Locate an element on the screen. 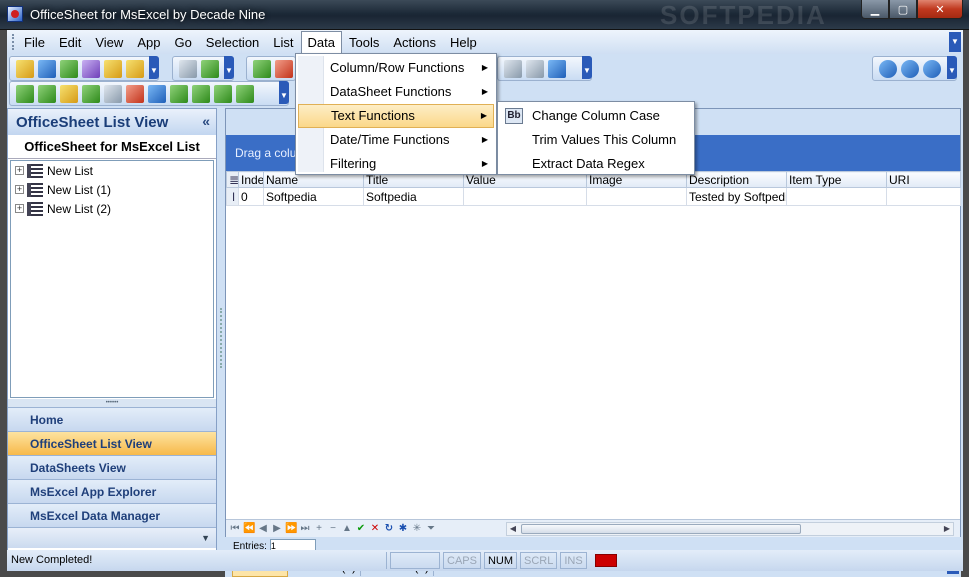 The height and width of the screenshot is (577, 969). next-page-icon: ⏩ is located at coordinates (291, 528).